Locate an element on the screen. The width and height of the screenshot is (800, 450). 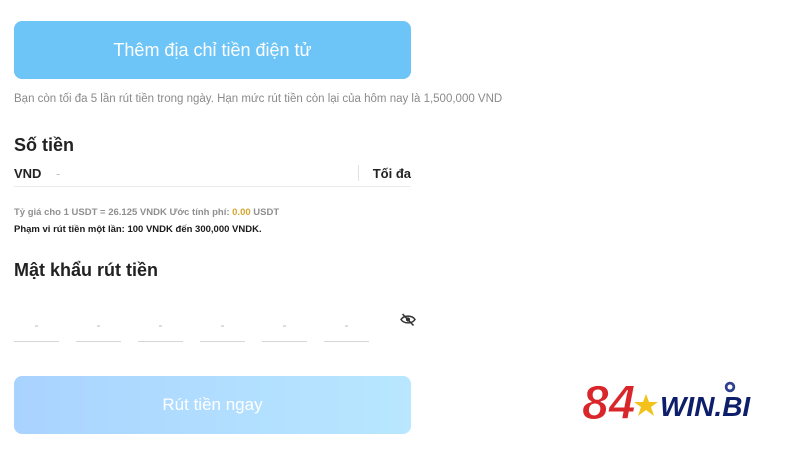
pin-digit-1: - is located at coordinates (36, 325).